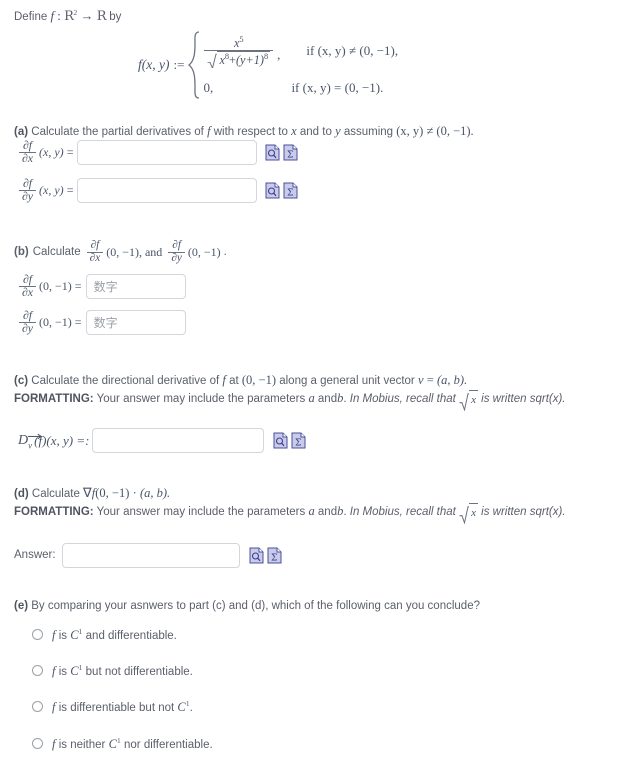 The image size is (623, 766). Describe the element at coordinates (150, 555) in the screenshot. I see `part-d-answer-input` at that location.